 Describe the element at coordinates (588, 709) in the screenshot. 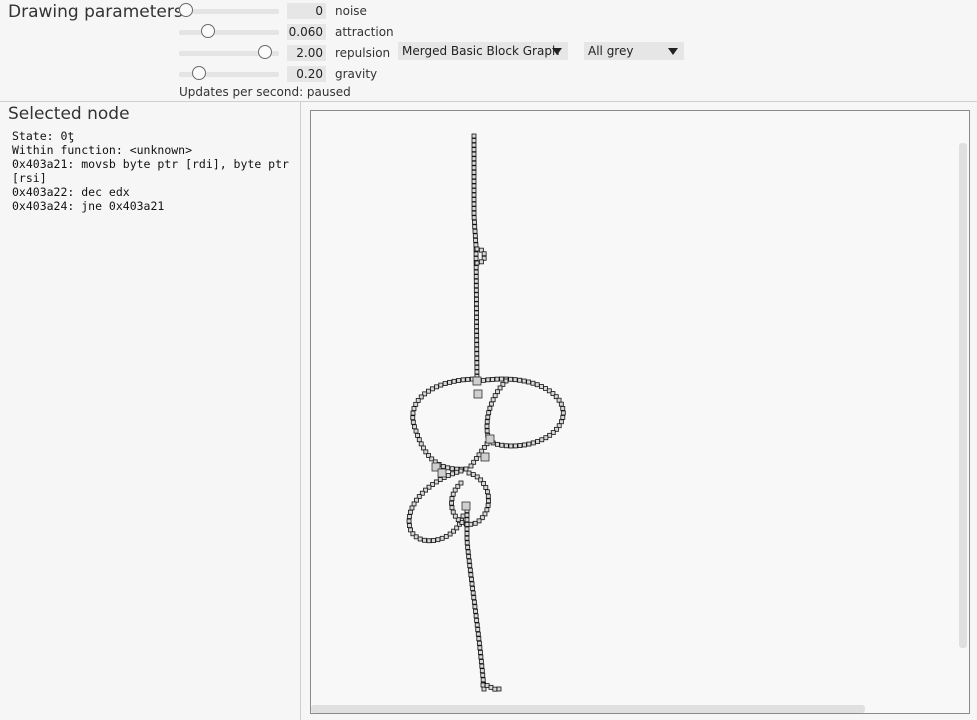

I see `horizontal-scrollbar` at that location.